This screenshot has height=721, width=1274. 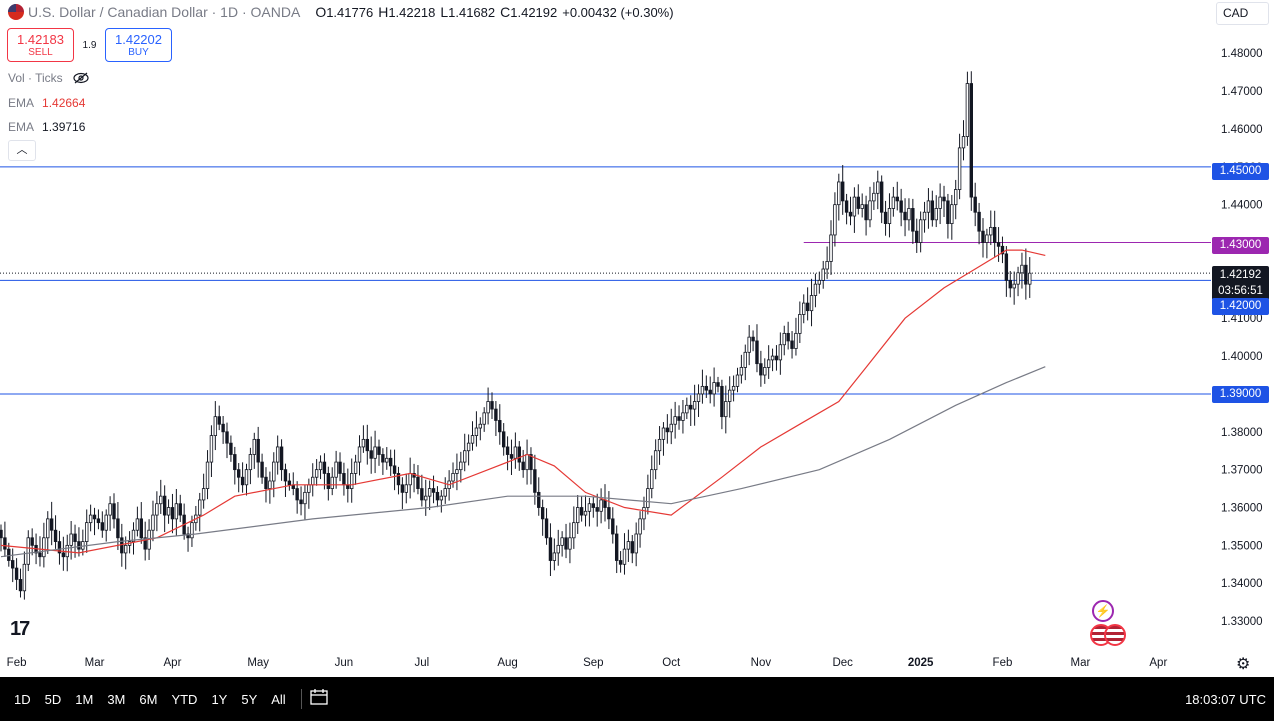 What do you see at coordinates (219, 699) in the screenshot?
I see `range-1y: 1Y` at bounding box center [219, 699].